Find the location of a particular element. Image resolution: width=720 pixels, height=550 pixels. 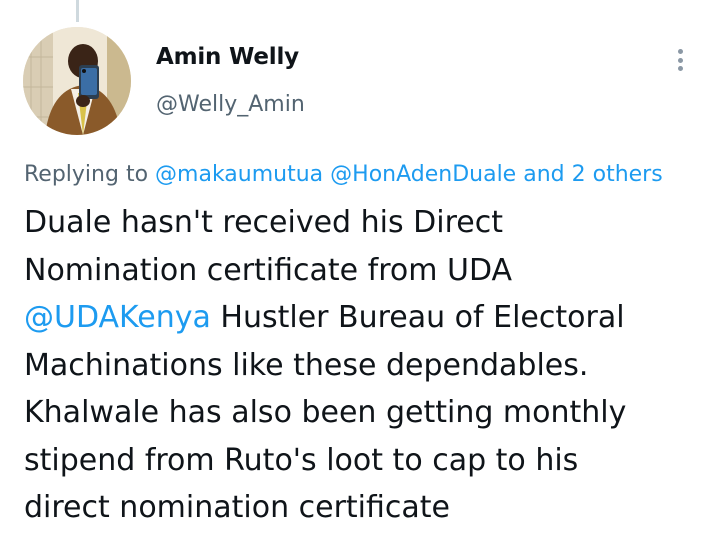

others-link: and 2 others is located at coordinates (592, 174).